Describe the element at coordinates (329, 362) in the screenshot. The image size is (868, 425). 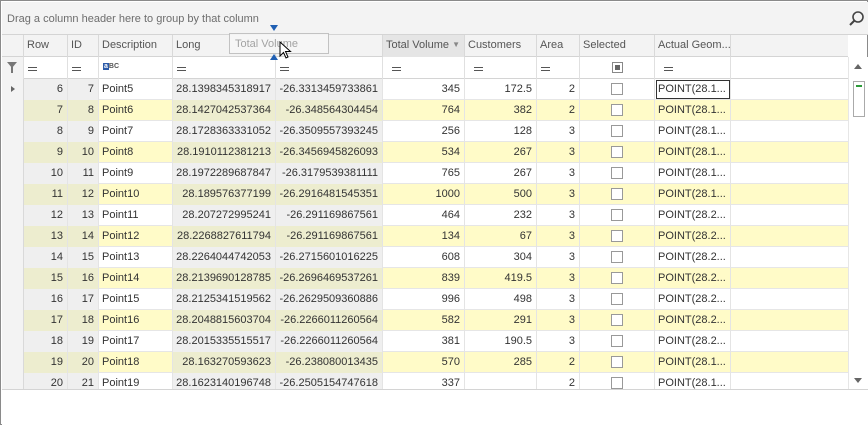
I see `cell-lat: -26.238080013435` at that location.